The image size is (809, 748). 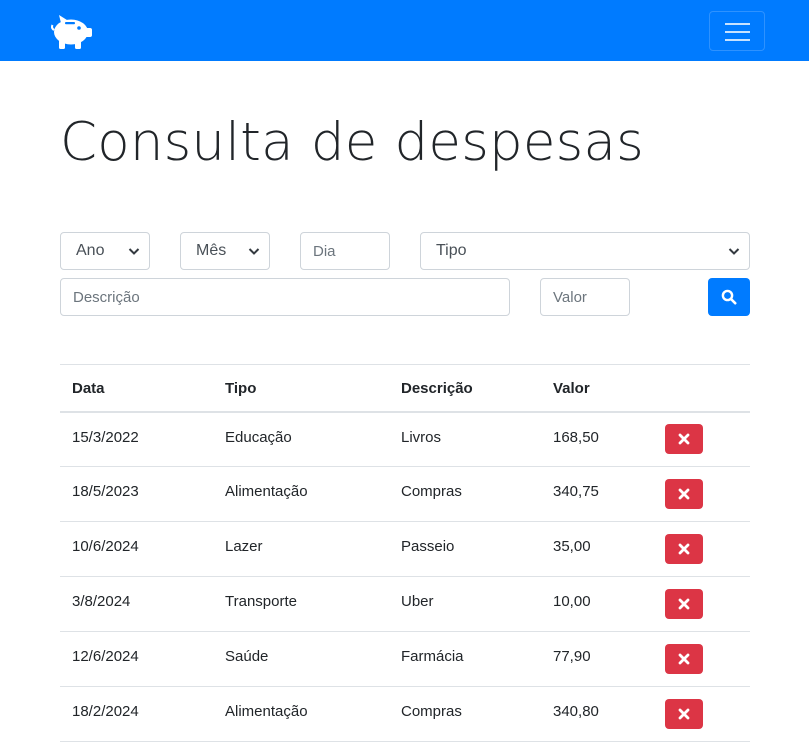 What do you see at coordinates (352, 142) in the screenshot?
I see `page-title: Consulta de despesas` at bounding box center [352, 142].